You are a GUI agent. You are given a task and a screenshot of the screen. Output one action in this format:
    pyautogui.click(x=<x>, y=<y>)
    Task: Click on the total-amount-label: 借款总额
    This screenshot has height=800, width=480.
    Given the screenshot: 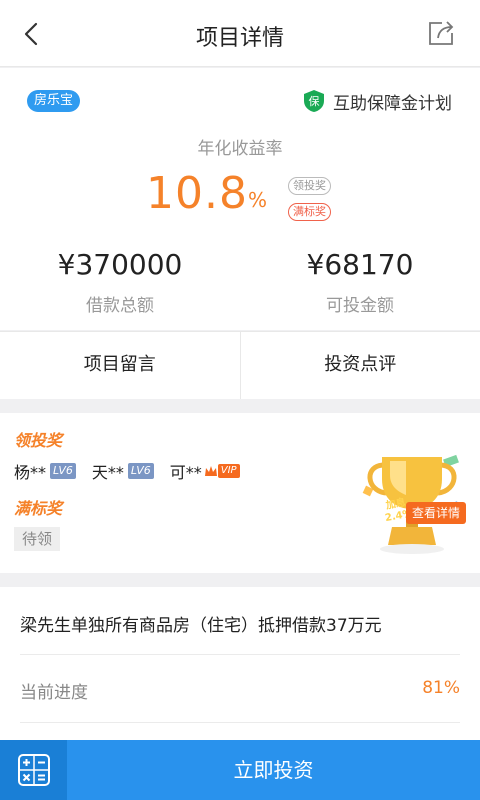 What is the action you would take?
    pyautogui.click(x=120, y=306)
    